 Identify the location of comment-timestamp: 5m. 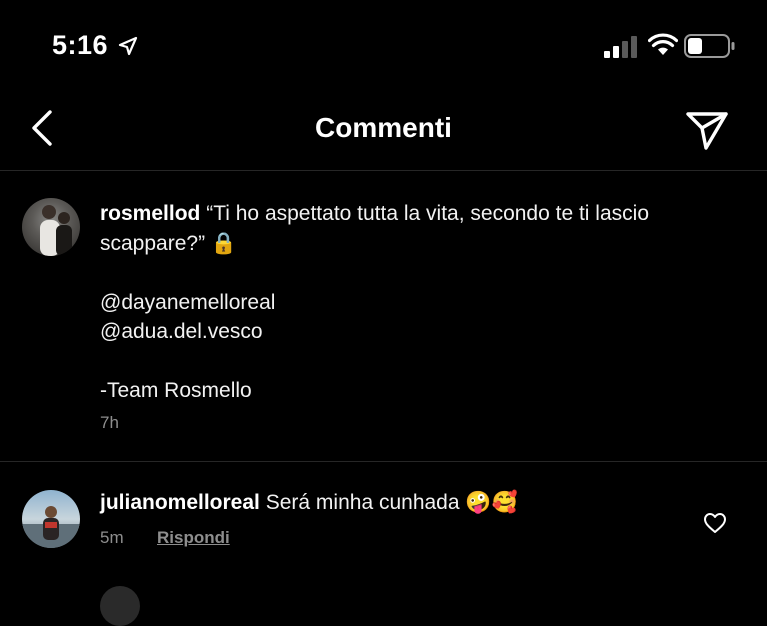
(112, 537).